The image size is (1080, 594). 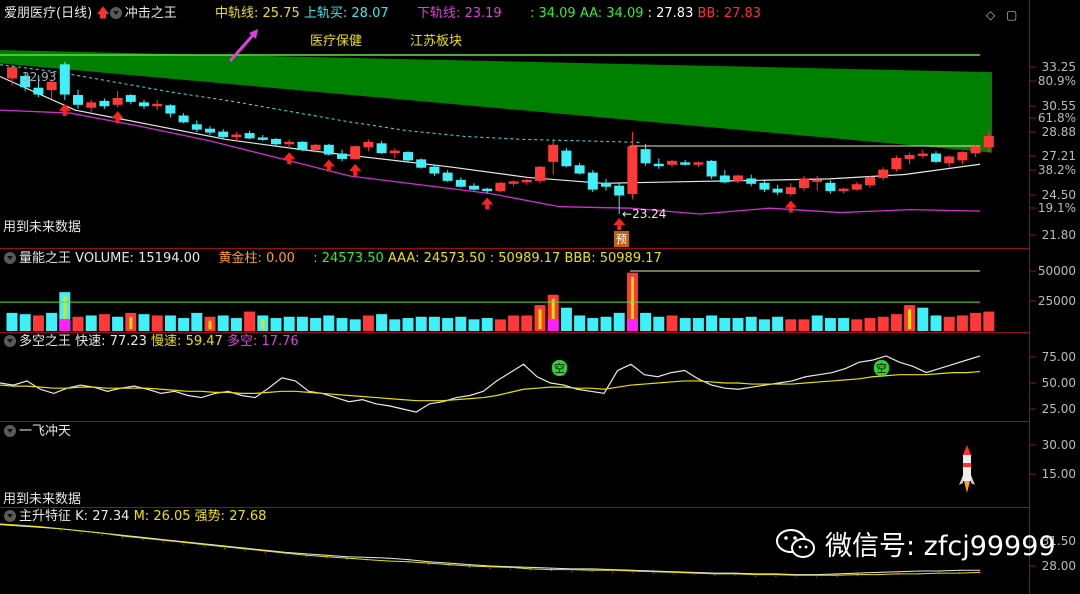 What do you see at coordinates (670, 13) in the screenshot?
I see `value-2: : 27.83` at bounding box center [670, 13].